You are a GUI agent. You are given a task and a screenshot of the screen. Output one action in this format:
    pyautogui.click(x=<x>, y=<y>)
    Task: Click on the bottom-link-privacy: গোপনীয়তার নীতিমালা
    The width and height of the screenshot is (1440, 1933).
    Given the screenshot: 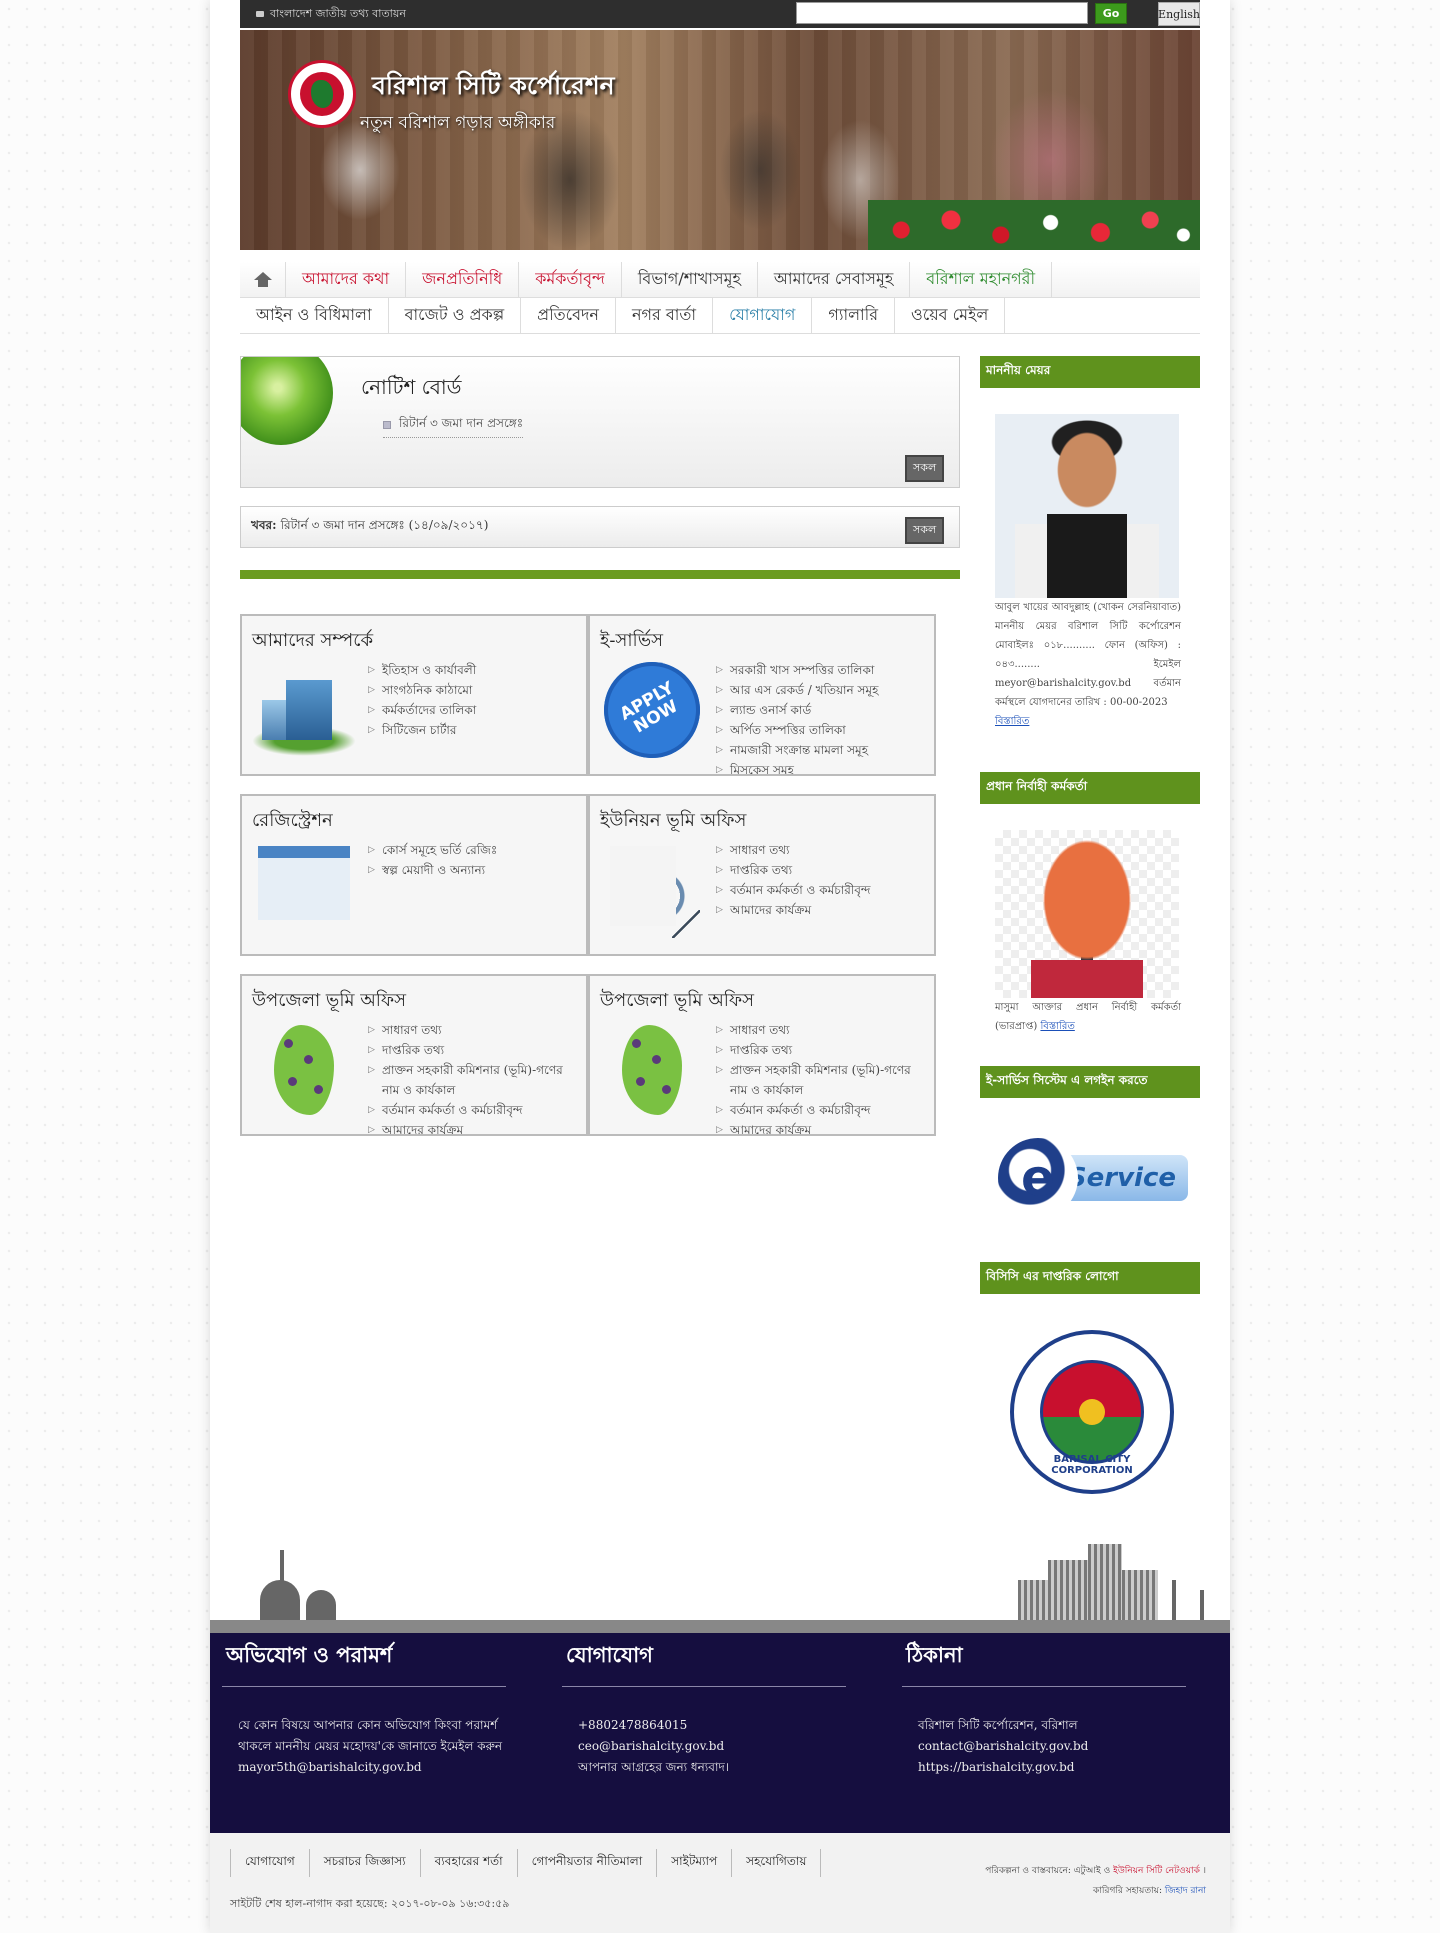 What is the action you would take?
    pyautogui.click(x=588, y=1863)
    